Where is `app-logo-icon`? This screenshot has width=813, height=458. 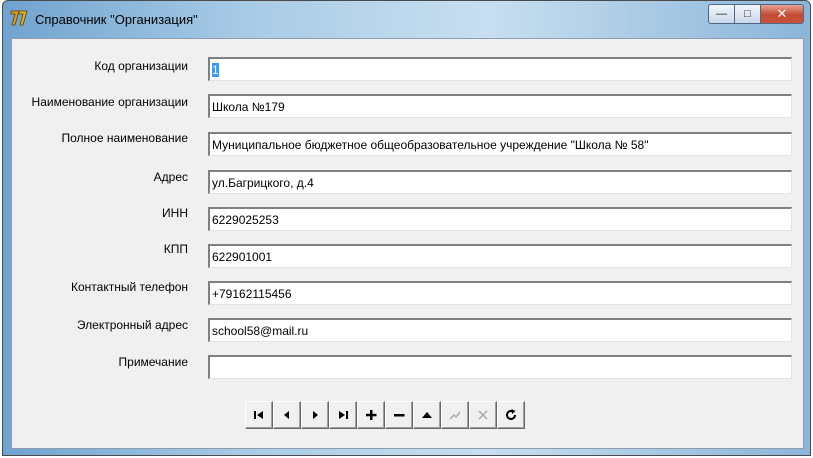
app-logo-icon is located at coordinates (19, 18).